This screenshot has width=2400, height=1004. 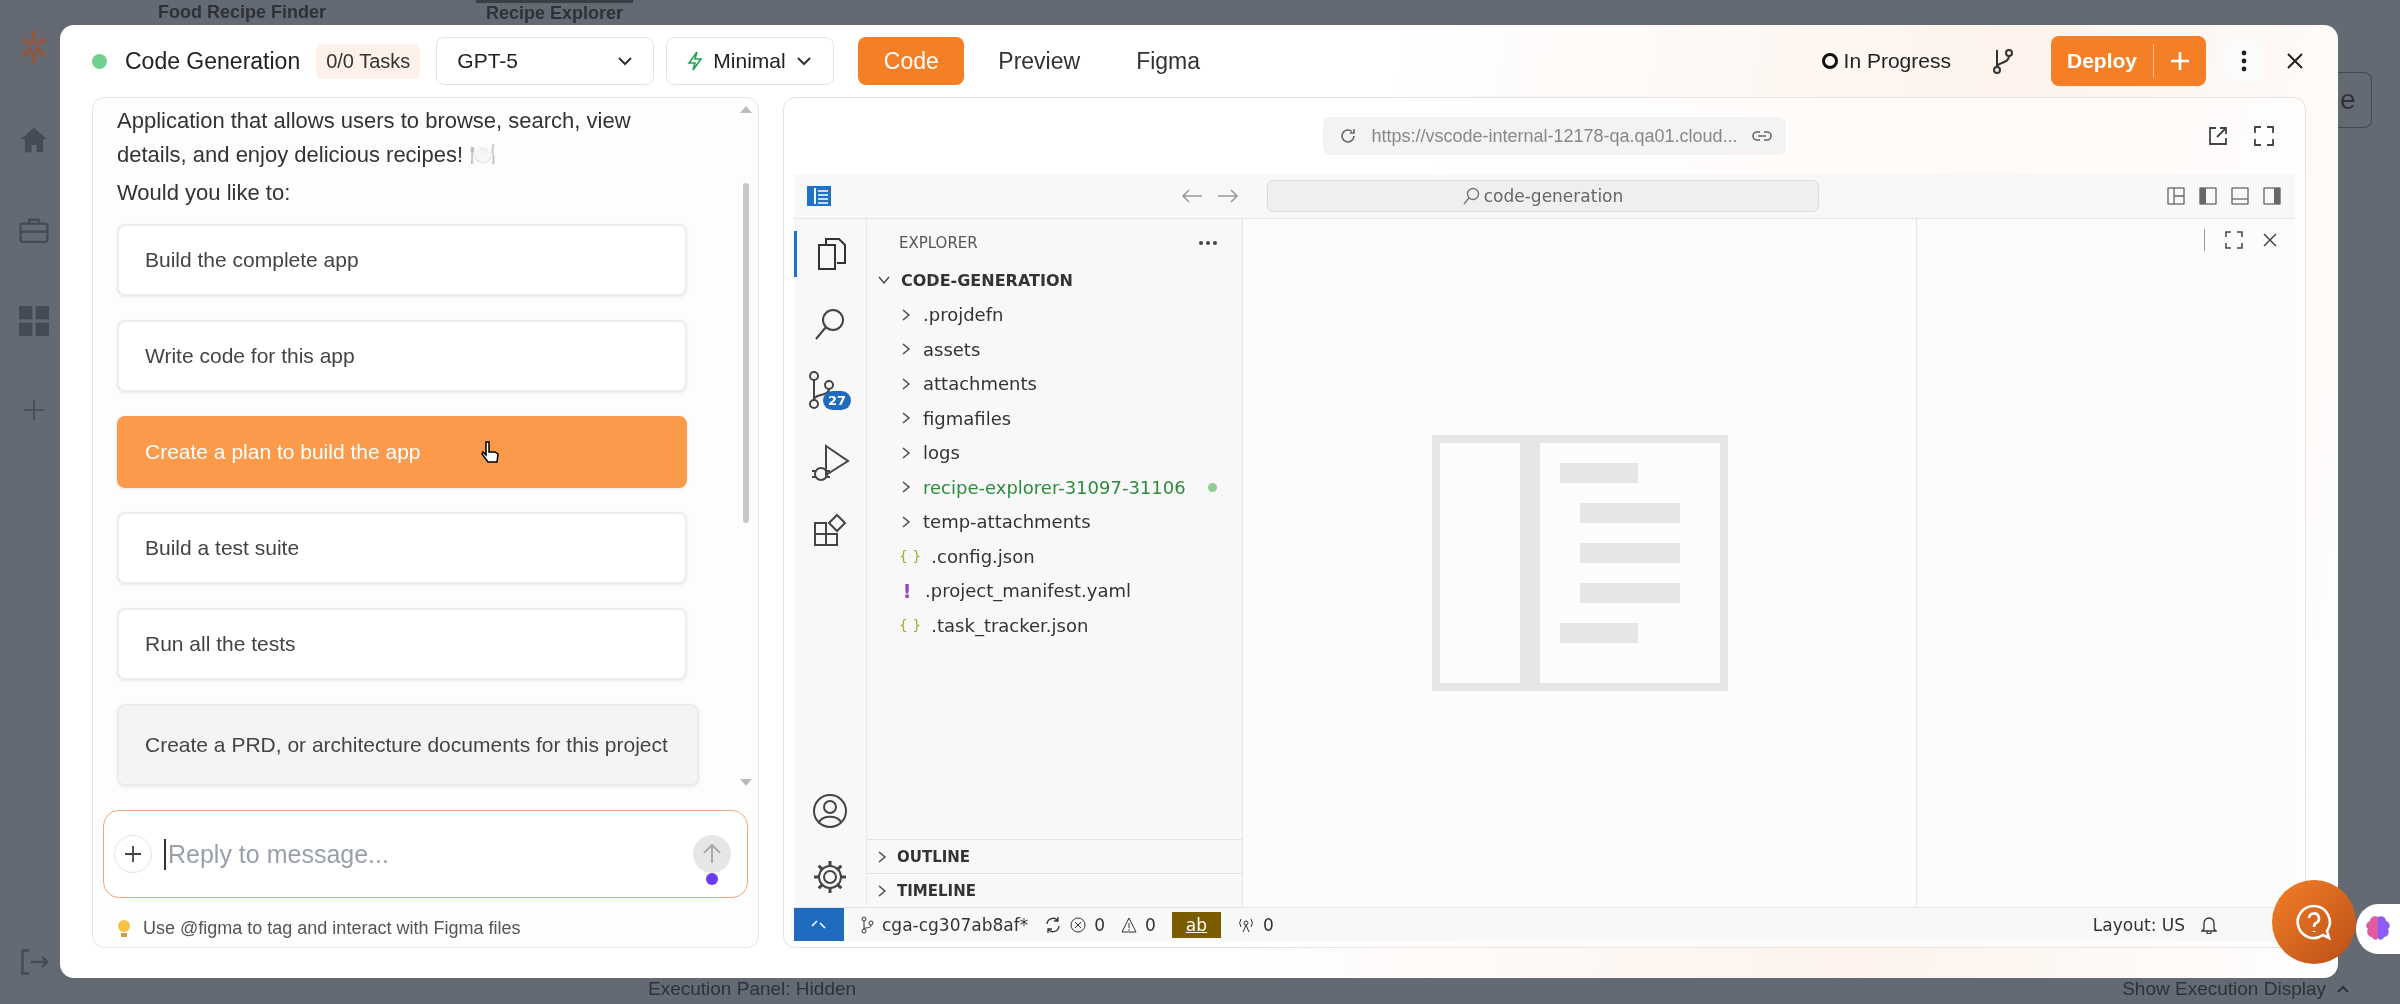 What do you see at coordinates (1078, 924) in the screenshot?
I see `error-icon` at bounding box center [1078, 924].